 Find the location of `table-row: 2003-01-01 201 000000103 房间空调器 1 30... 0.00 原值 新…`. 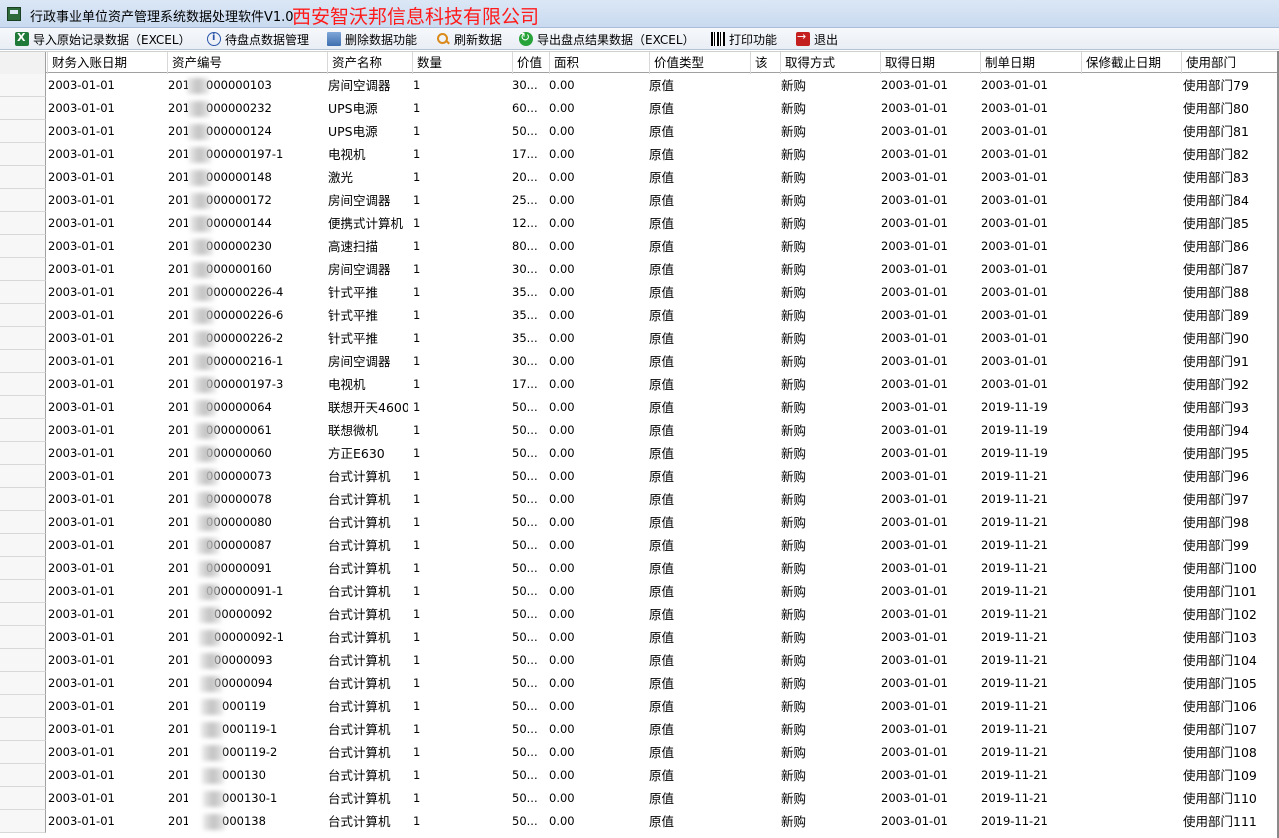

table-row: 2003-01-01 201 000000103 房间空调器 1 30... 0.00 原值 新… is located at coordinates (662, 85).